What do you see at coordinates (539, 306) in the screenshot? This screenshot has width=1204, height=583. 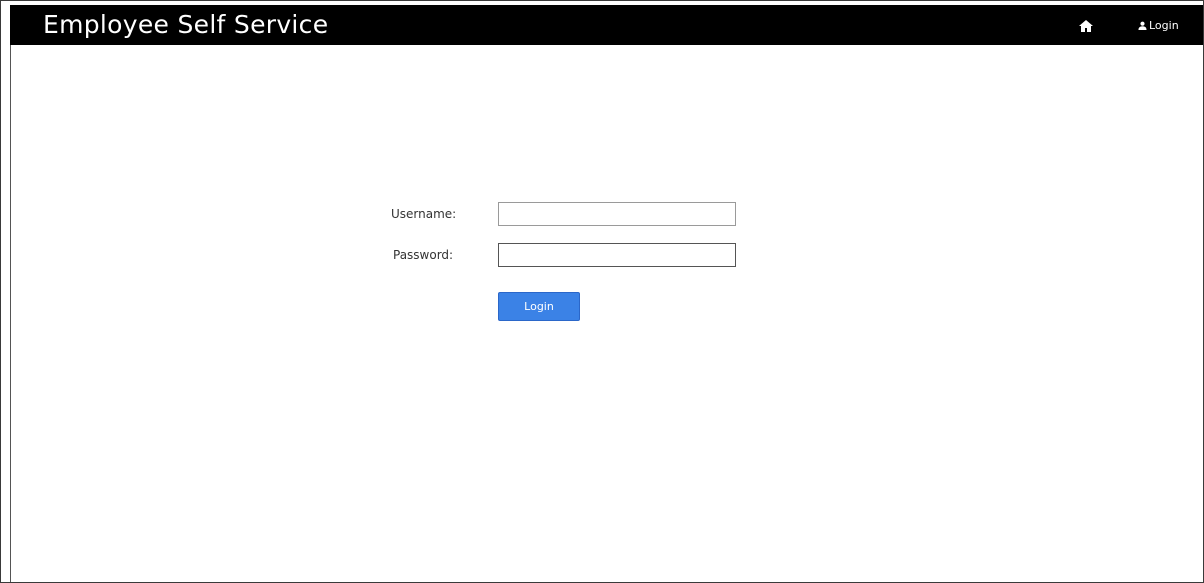 I see `login-button: Login` at bounding box center [539, 306].